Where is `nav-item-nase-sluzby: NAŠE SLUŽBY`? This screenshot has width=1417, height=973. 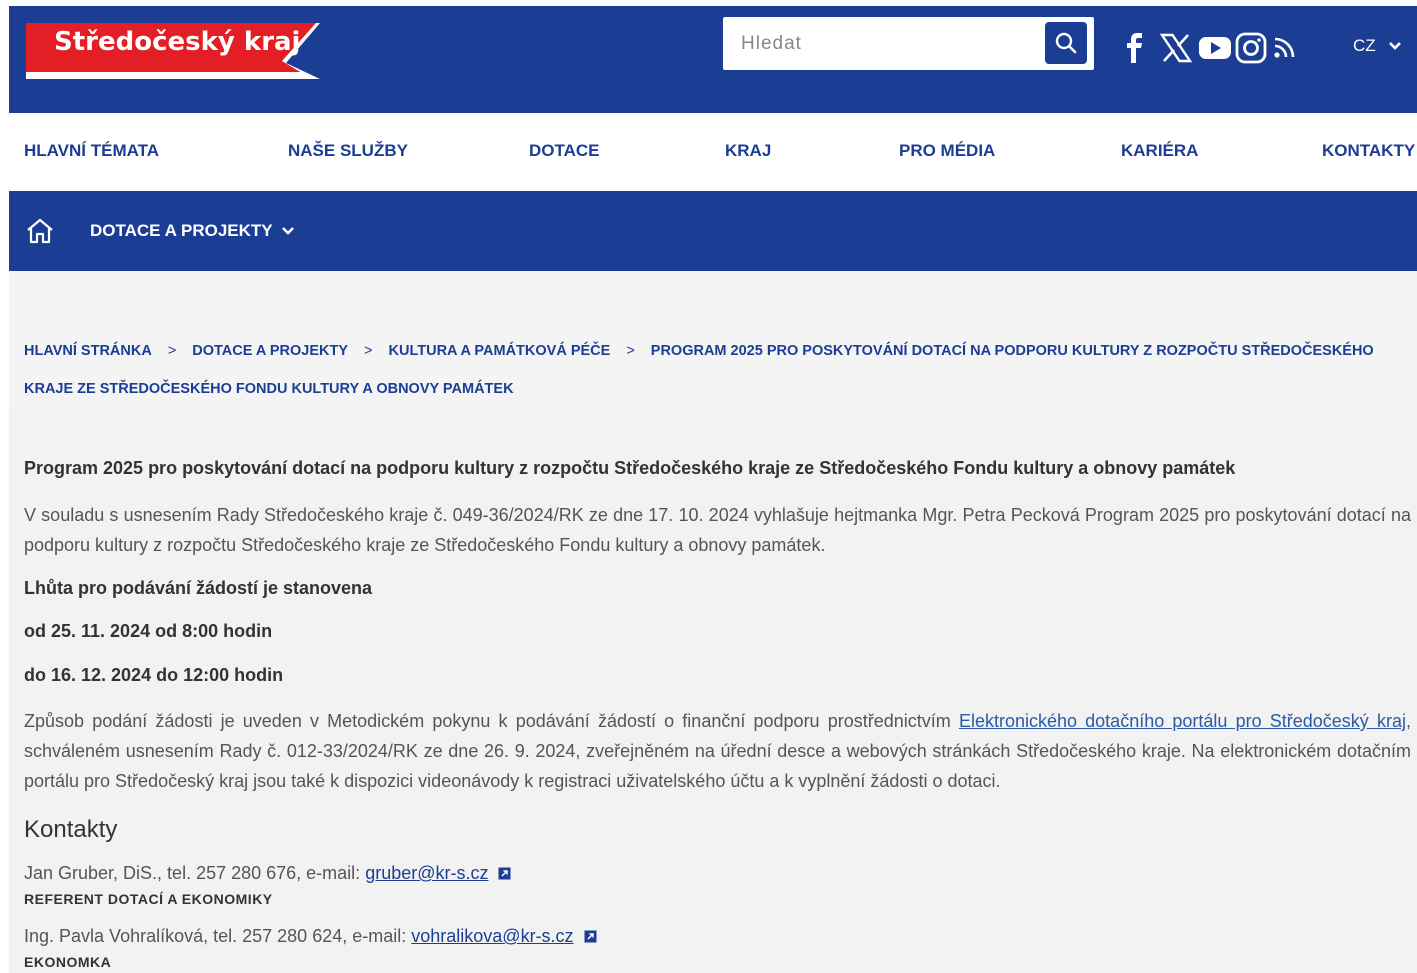
nav-item-nase-sluzby: NAŠE SLUŽBY is located at coordinates (348, 151).